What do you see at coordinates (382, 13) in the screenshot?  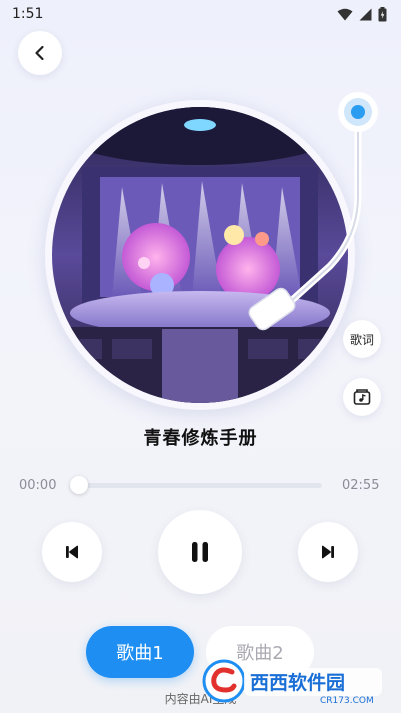 I see `battery-icon` at bounding box center [382, 13].